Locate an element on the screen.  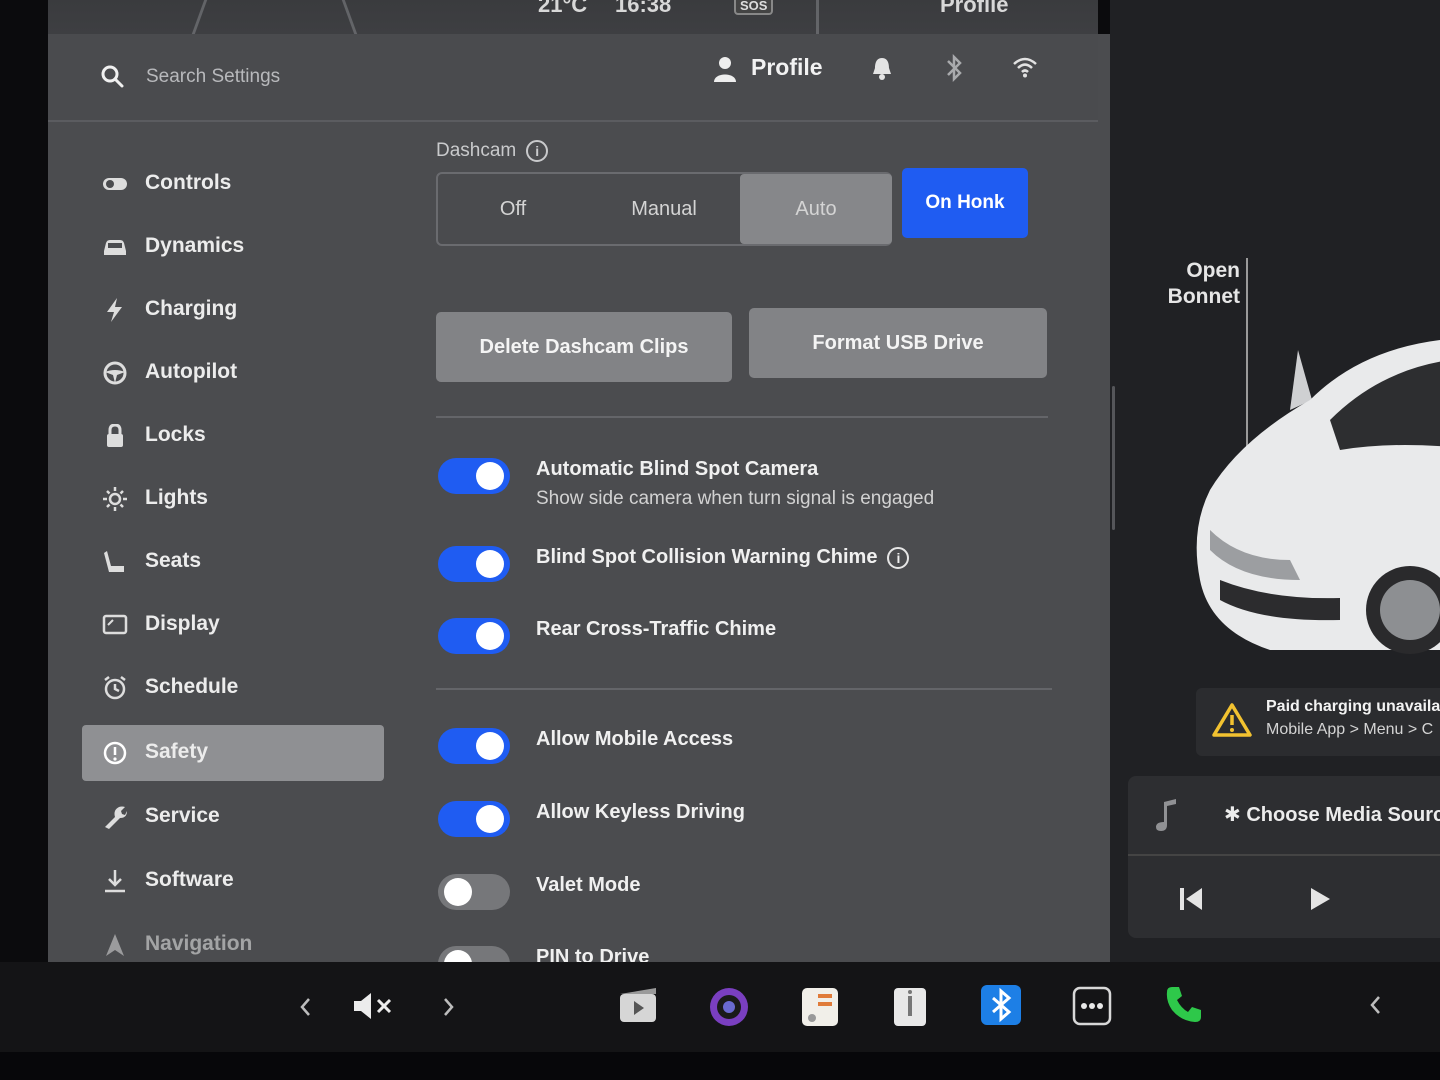
car-icon is located at coordinates (115, 247).